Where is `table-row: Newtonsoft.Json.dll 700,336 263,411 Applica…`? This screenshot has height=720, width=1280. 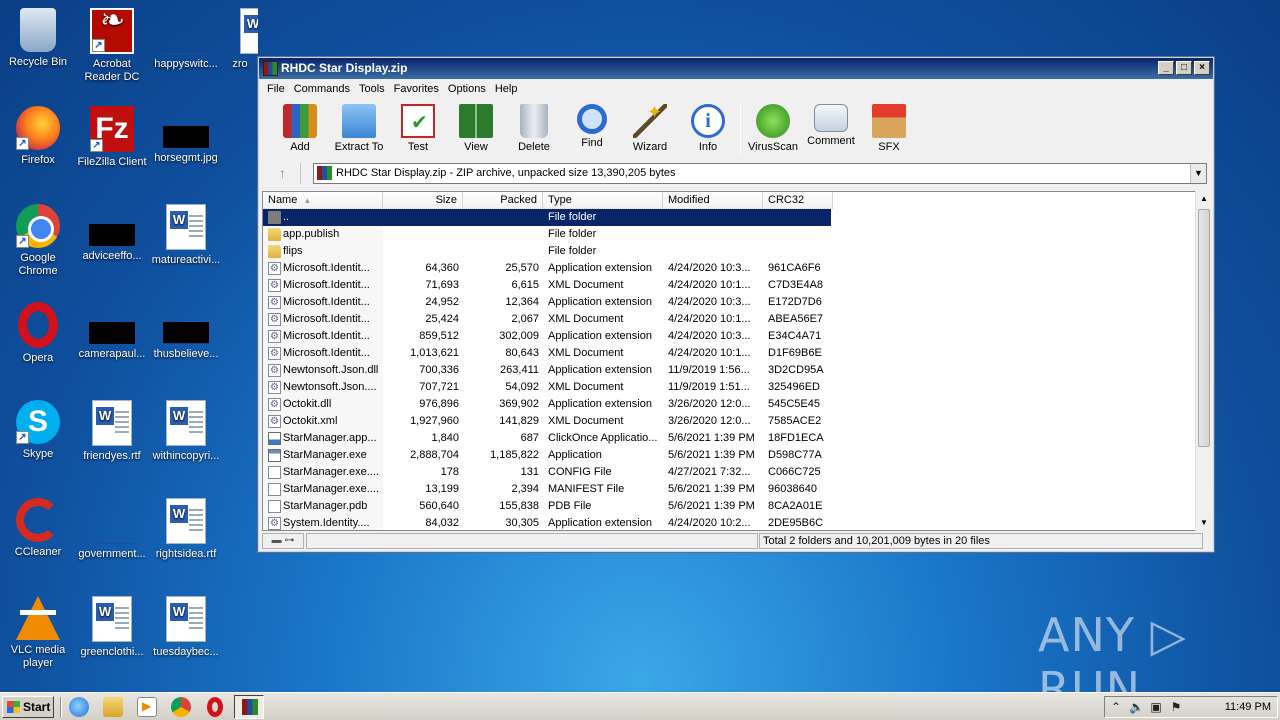 table-row: Newtonsoft.Json.dll 700,336 263,411 Applica… is located at coordinates (728, 370).